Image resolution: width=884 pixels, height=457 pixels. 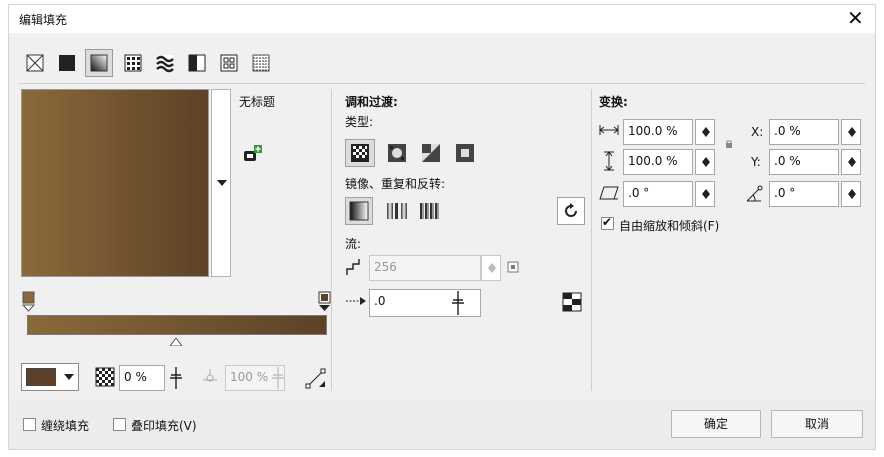 What do you see at coordinates (613, 102) in the screenshot?
I see `transform-heading: 变换:` at bounding box center [613, 102].